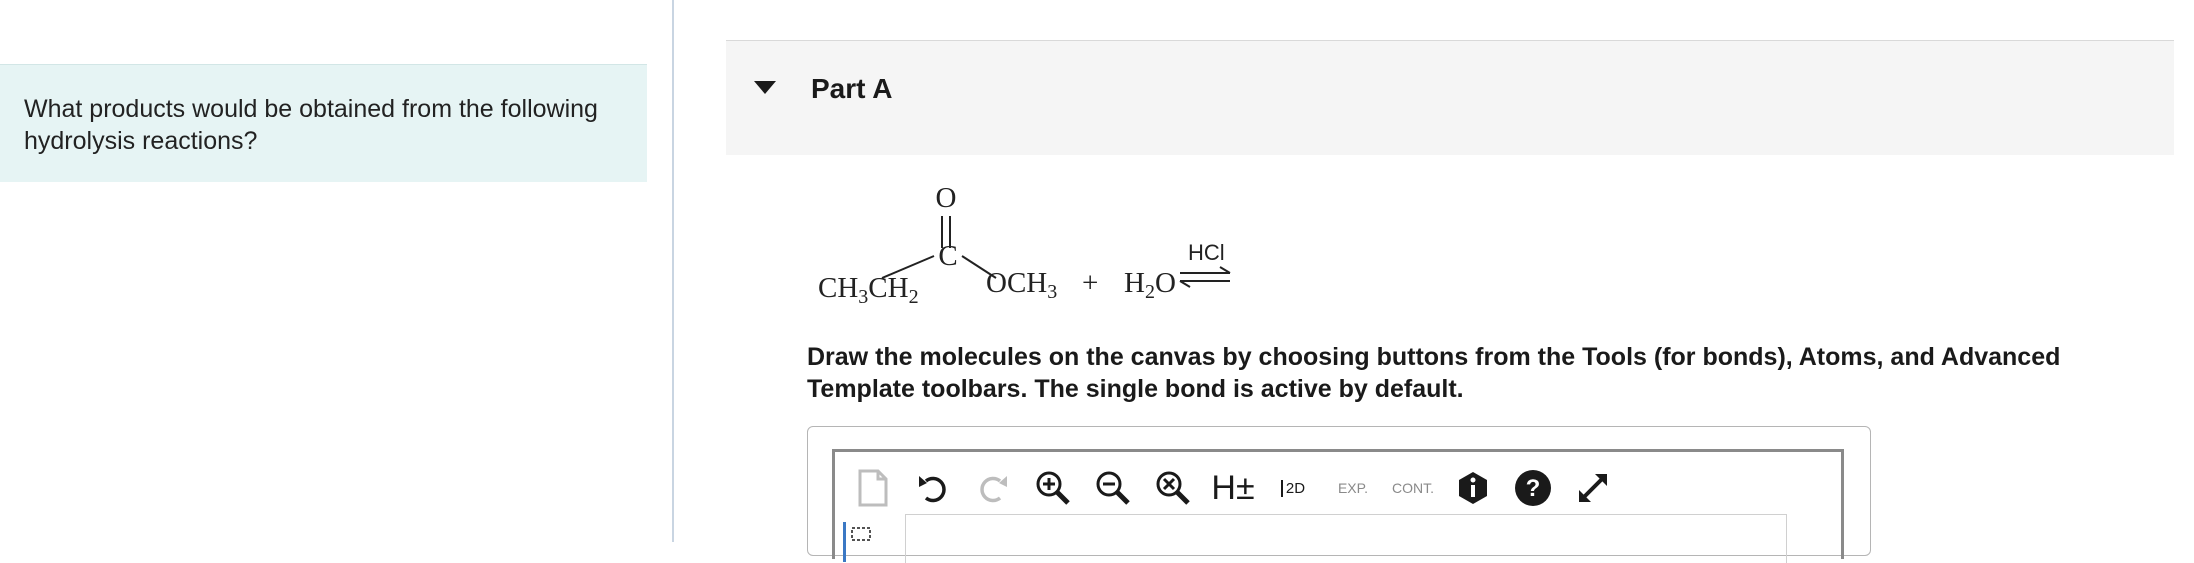 This screenshot has height=563, width=2194. I want to click on zoom-out-icon, so click(1113, 488).